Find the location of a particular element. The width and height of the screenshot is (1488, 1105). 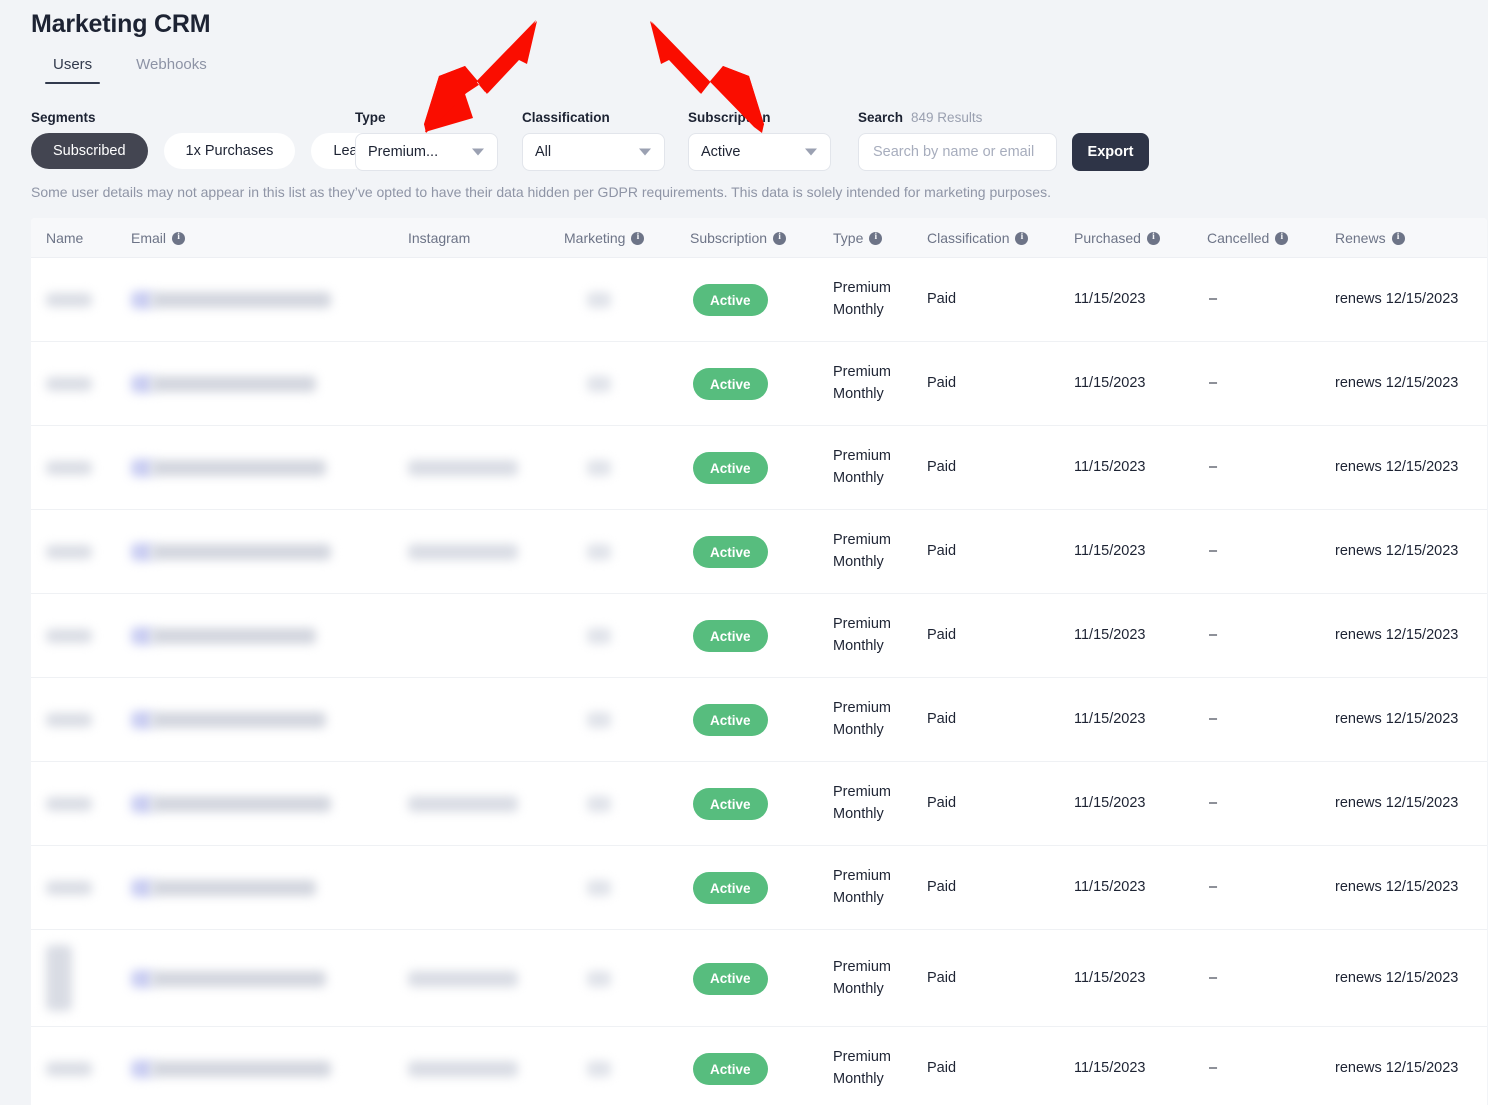

column-header-subscription: Subscription i is located at coordinates (738, 238).